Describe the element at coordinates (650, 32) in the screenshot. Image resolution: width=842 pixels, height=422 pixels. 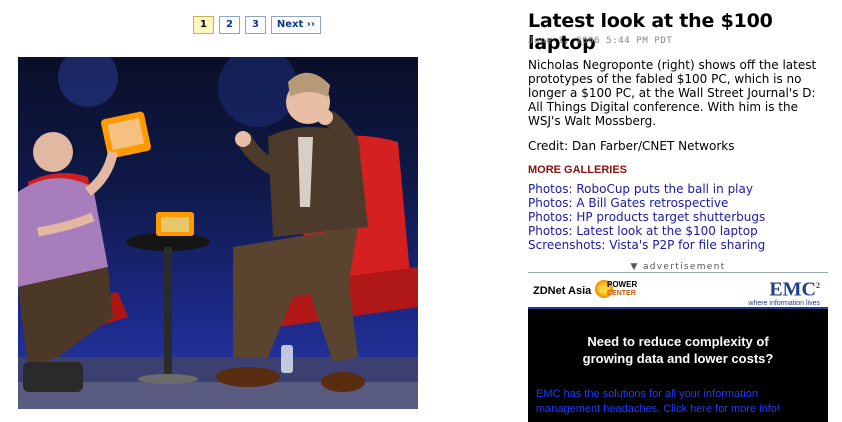
I see `page-title: Latest look at the $100 laptop` at that location.